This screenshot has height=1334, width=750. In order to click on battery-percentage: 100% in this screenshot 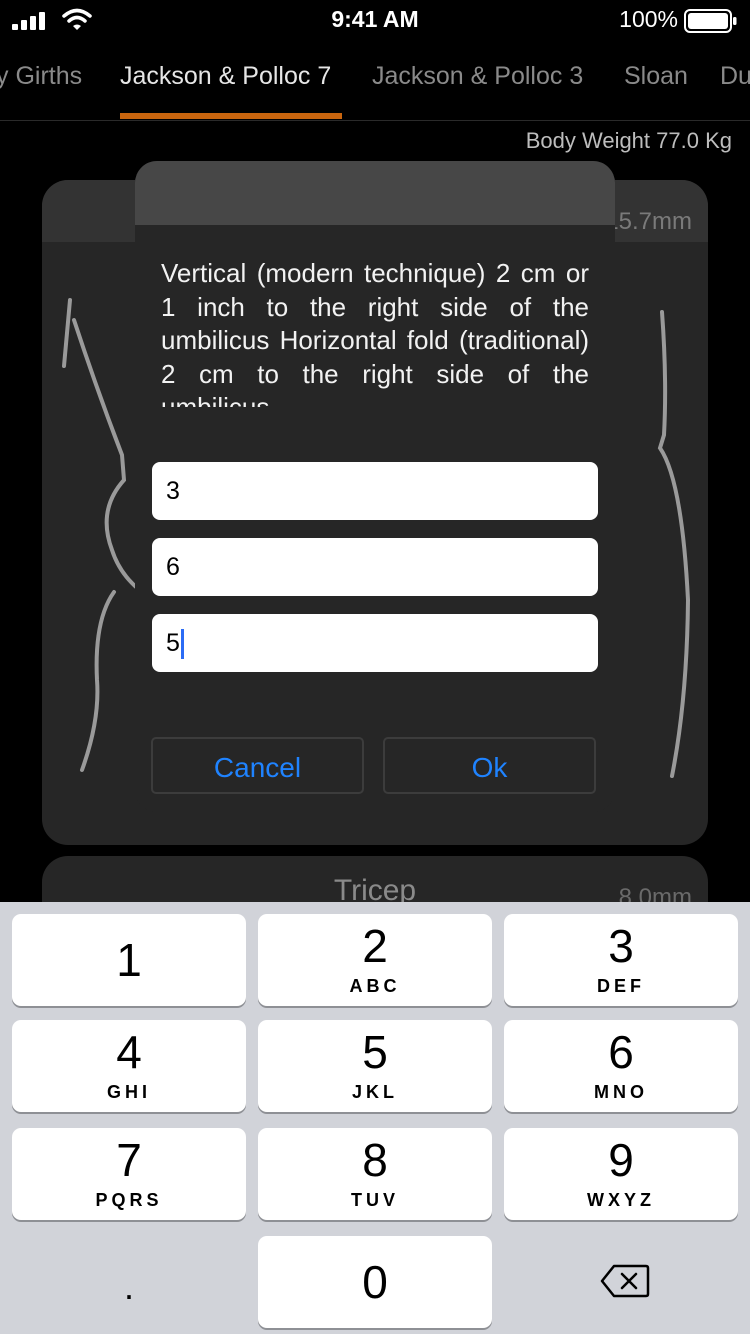, I will do `click(648, 19)`.